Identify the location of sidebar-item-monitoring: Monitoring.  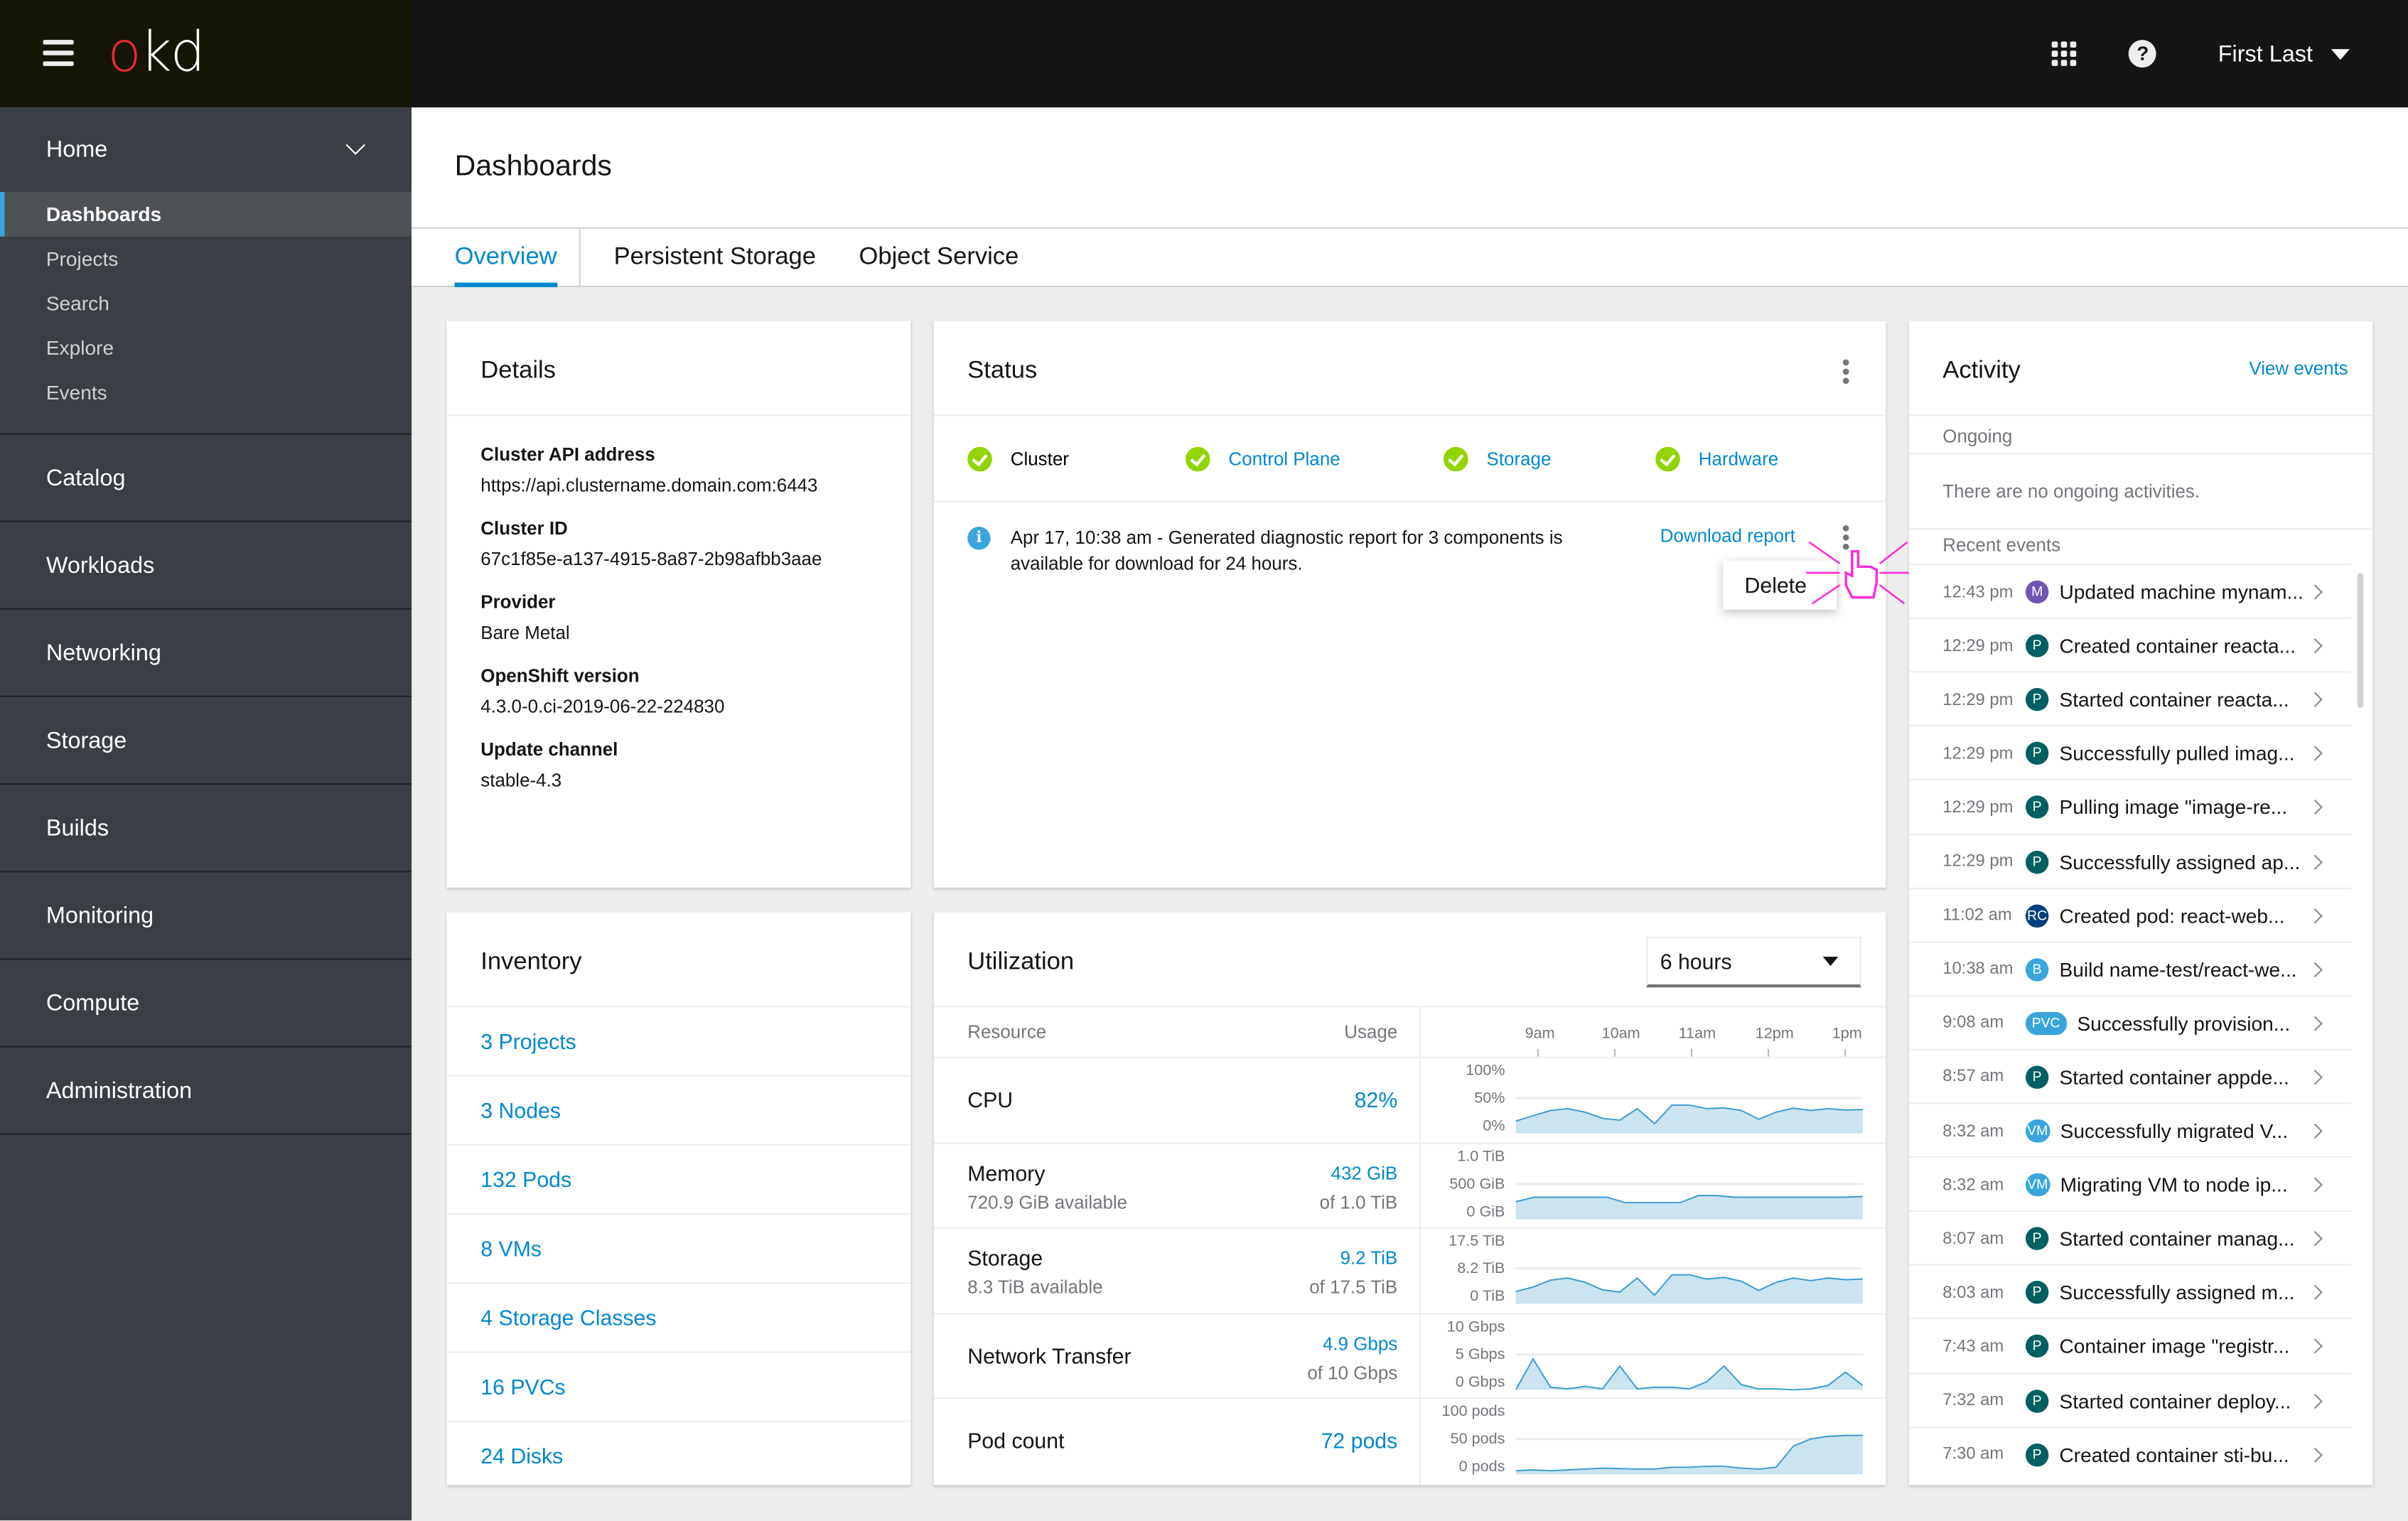
(206, 916).